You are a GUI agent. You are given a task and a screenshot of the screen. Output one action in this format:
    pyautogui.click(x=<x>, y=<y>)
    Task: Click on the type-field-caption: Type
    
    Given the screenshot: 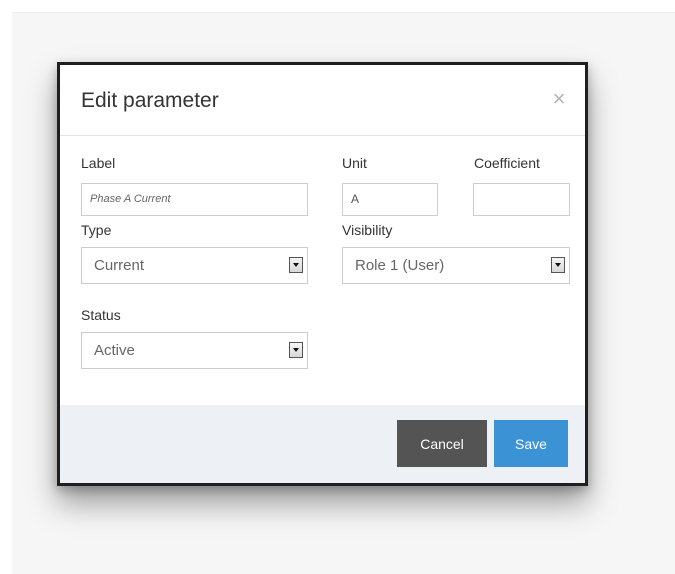 What is the action you would take?
    pyautogui.click(x=96, y=230)
    